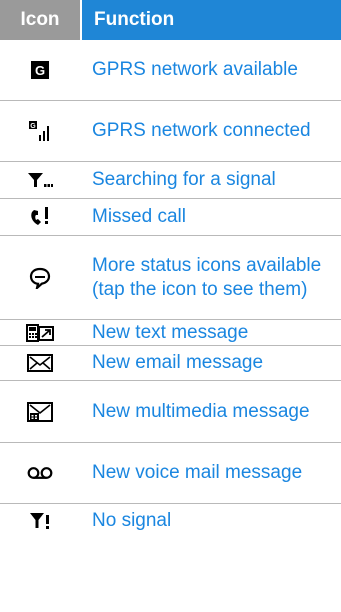 Image resolution: width=341 pixels, height=612 pixels. What do you see at coordinates (40, 411) in the screenshot?
I see `multimedia-message-icon` at bounding box center [40, 411].